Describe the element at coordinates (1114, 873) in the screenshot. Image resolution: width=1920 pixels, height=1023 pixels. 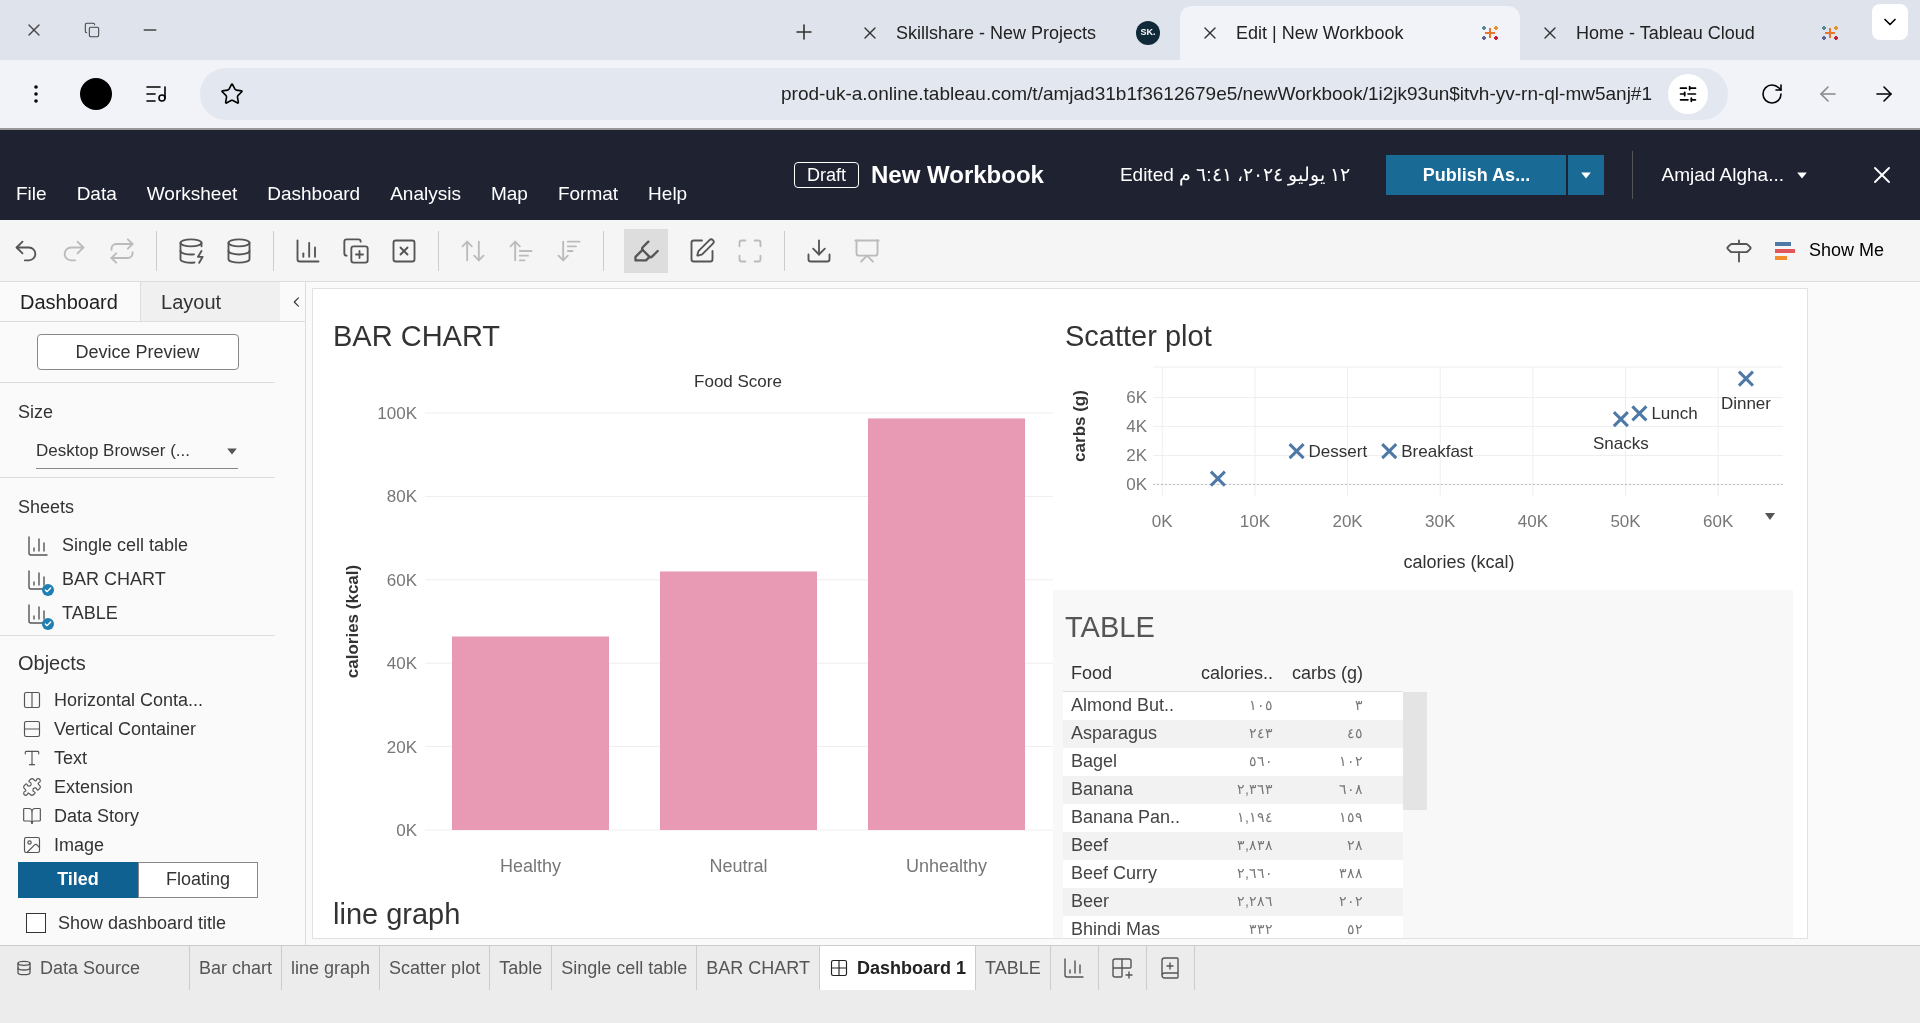
I see `table-cell-text: Beef Curry` at that location.